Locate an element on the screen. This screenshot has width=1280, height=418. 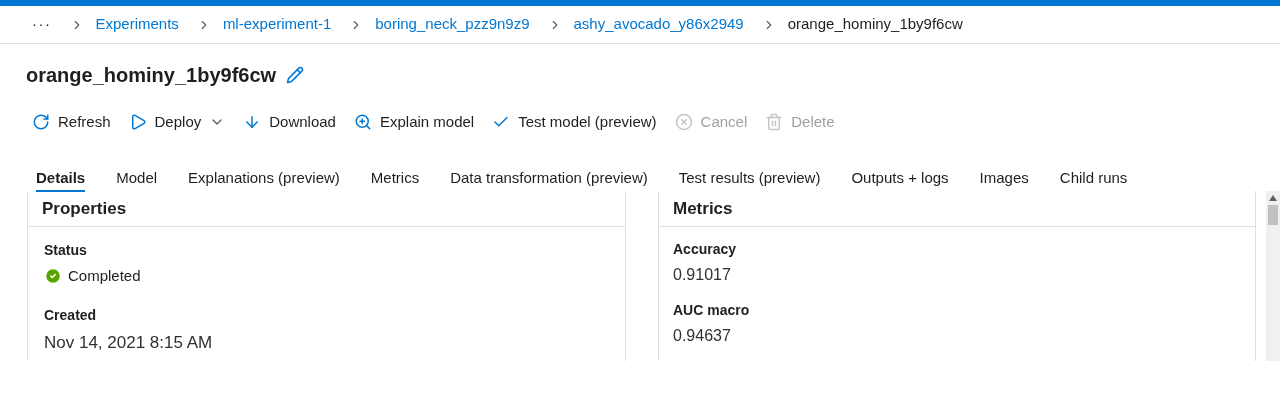
toolbar-button: Refresh is located at coordinates (71, 122).